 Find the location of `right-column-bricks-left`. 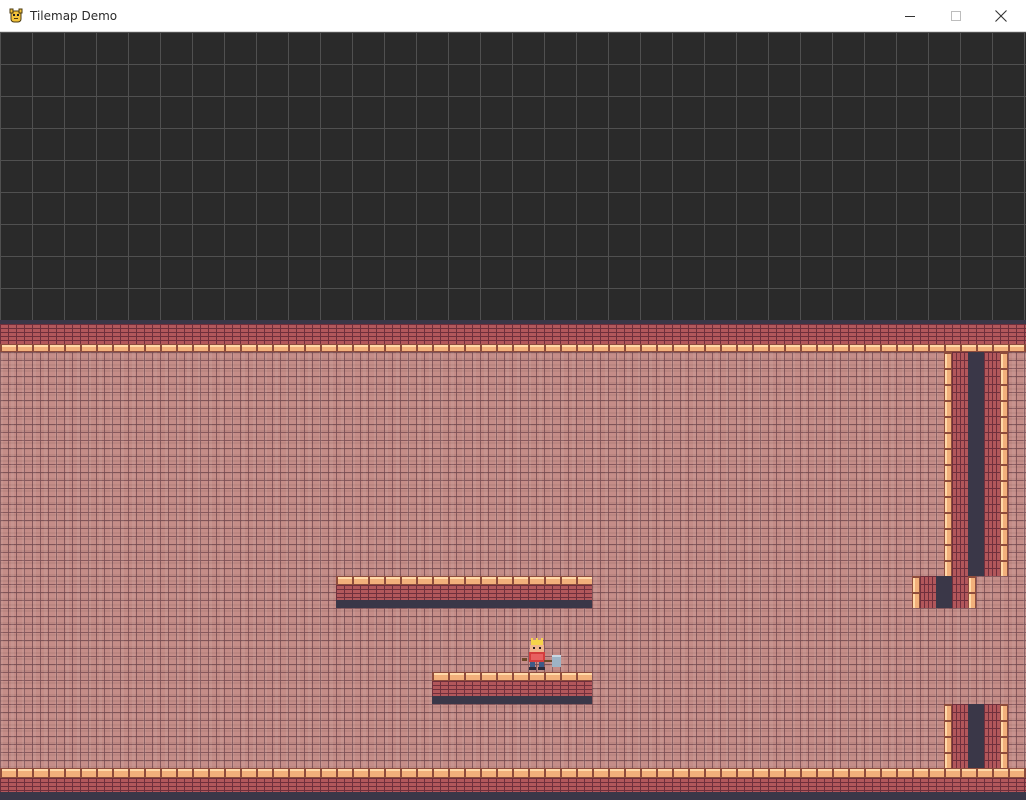

right-column-bricks-left is located at coordinates (960, 464).